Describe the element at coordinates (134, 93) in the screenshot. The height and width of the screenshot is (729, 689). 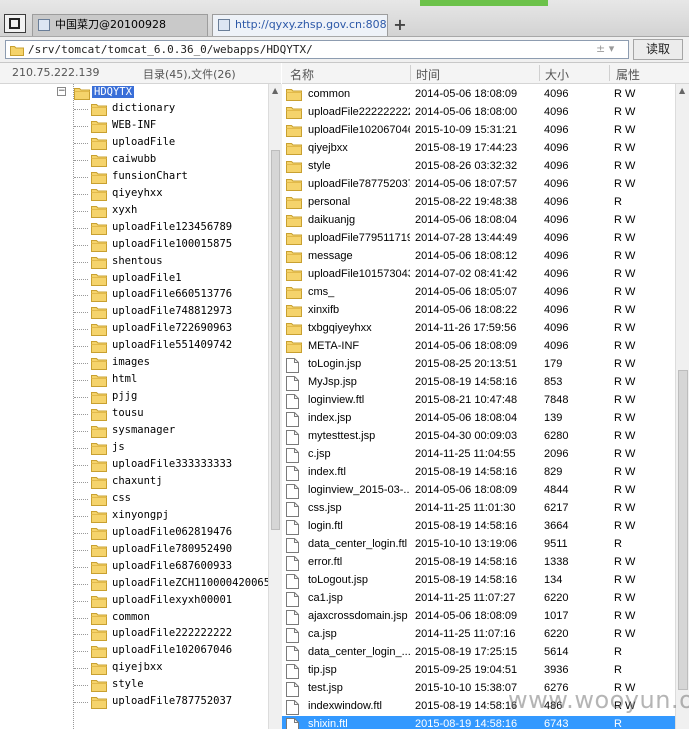
I see `tree-root-item: HDQYTX` at that location.